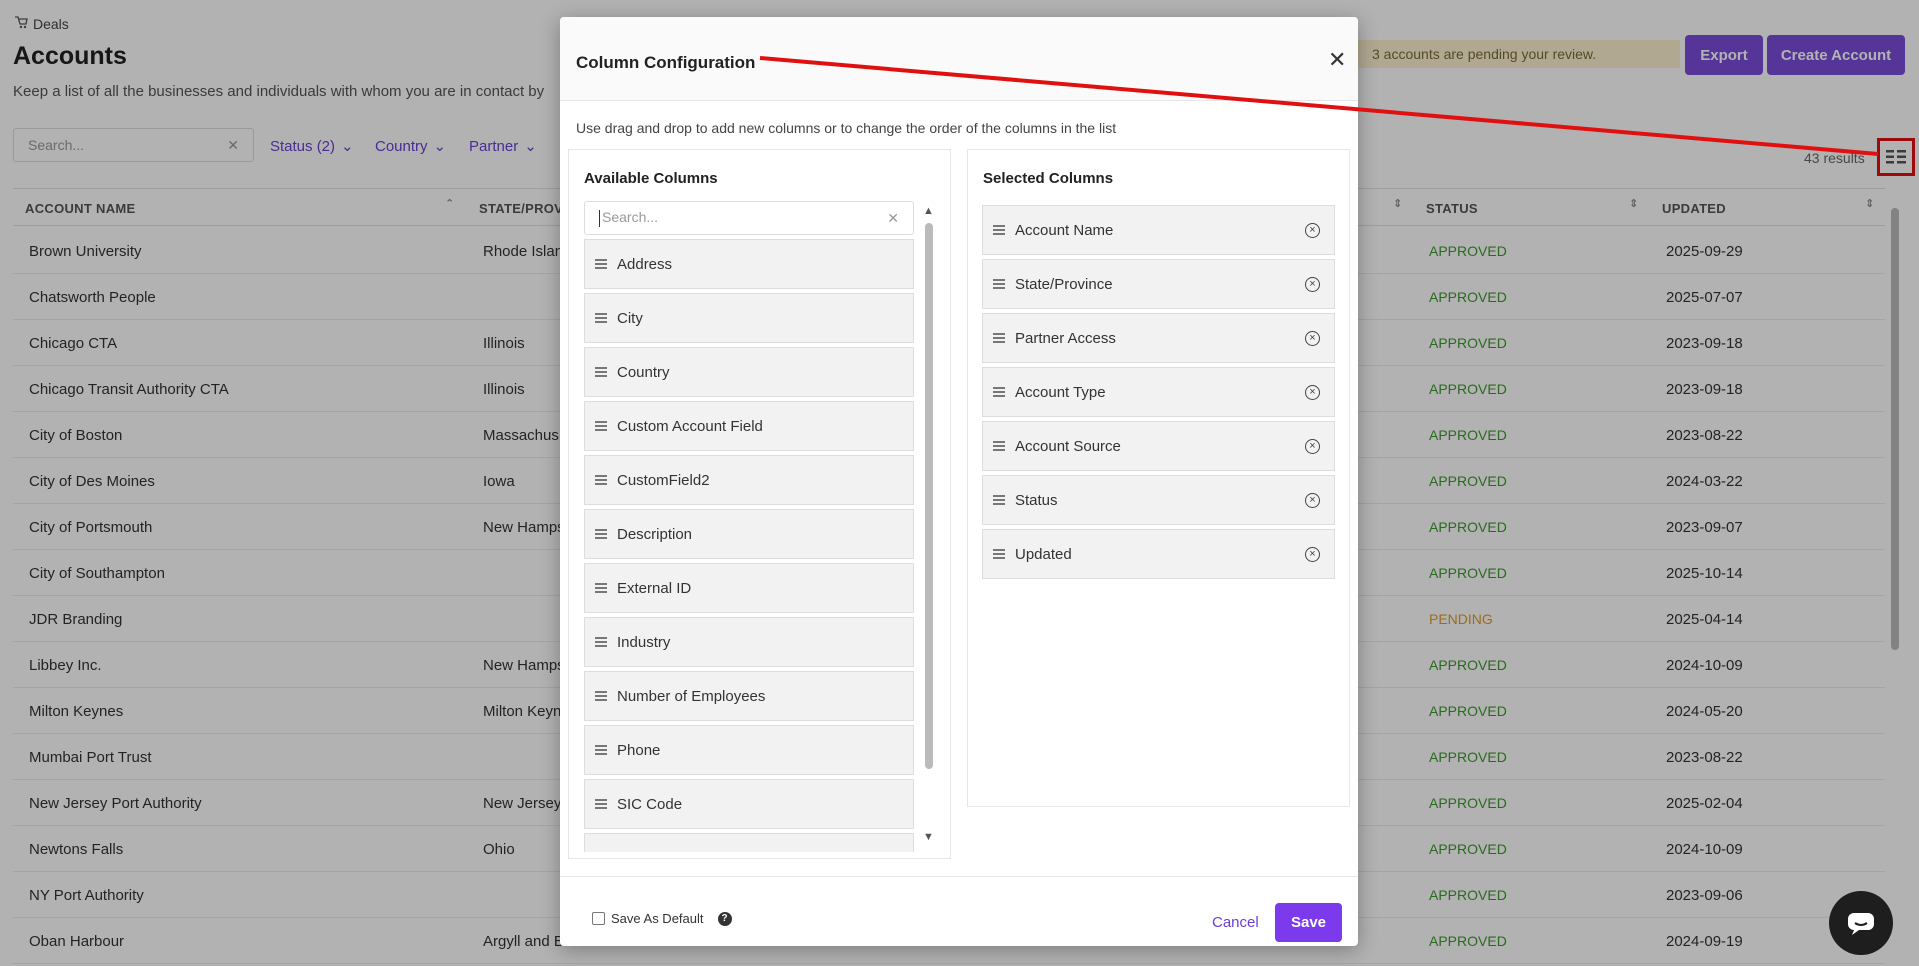  Describe the element at coordinates (666, 62) in the screenshot. I see `modal-title: Column Configuration` at that location.